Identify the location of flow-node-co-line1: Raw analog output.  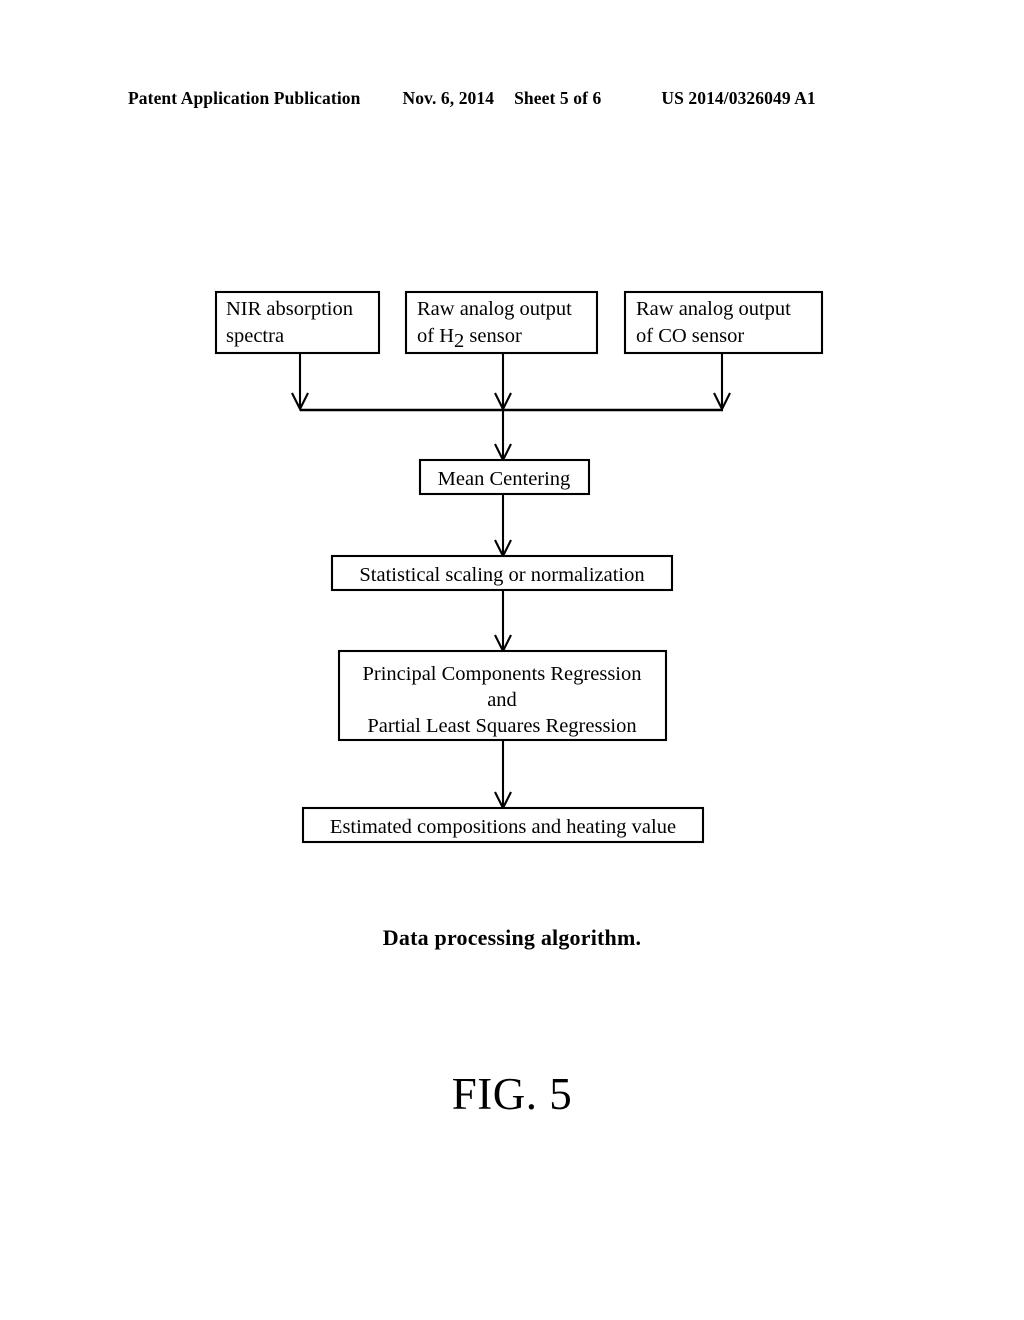
(713, 309).